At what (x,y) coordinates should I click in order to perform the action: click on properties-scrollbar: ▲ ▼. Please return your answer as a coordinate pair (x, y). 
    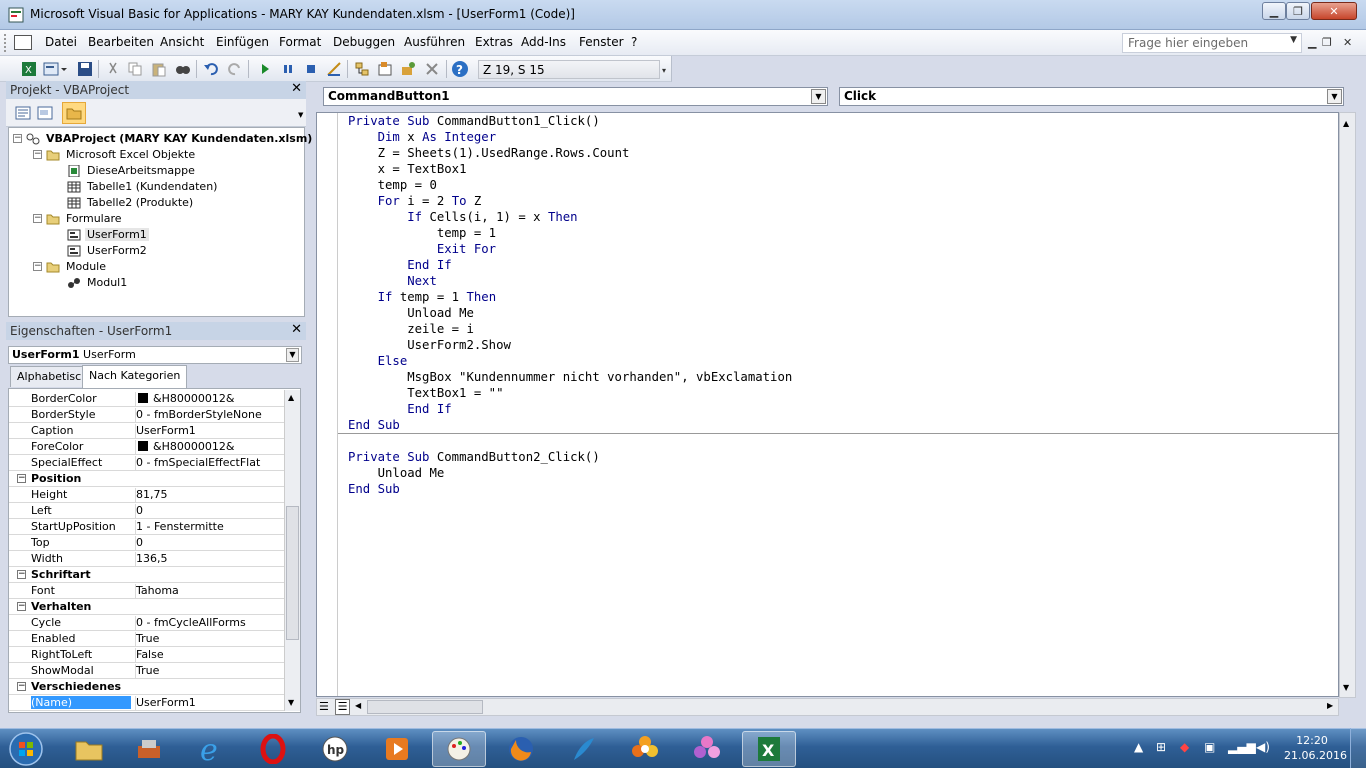
    Looking at the image, I should click on (292, 550).